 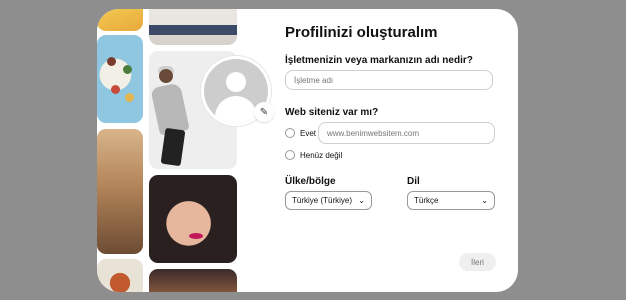 What do you see at coordinates (322, 200) in the screenshot?
I see `country-value: Türkiye (Türkiye)` at bounding box center [322, 200].